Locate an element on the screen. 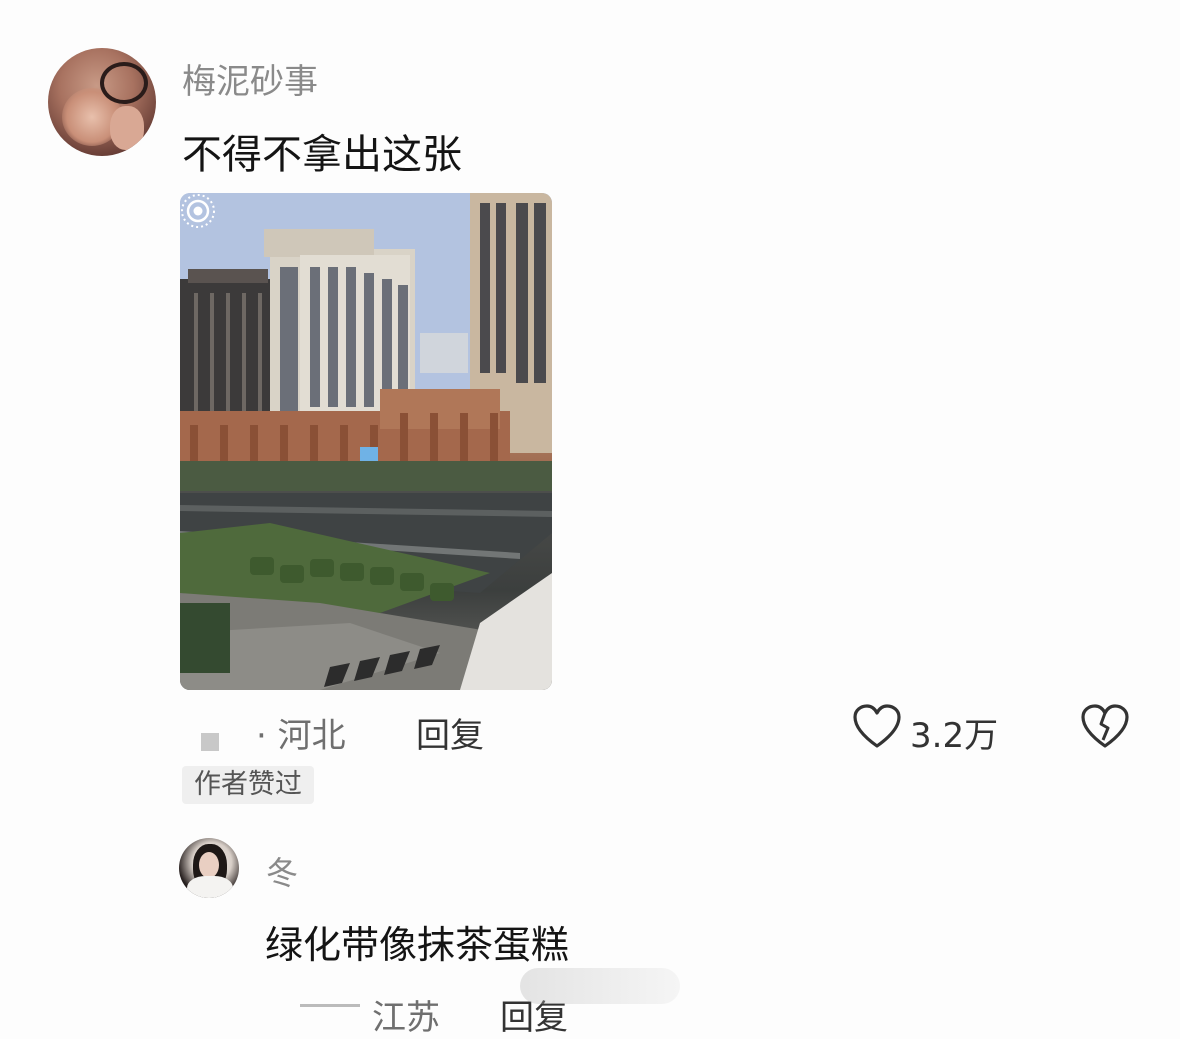 This screenshot has width=1180, height=1039. live-photo-icon is located at coordinates (198, 211).